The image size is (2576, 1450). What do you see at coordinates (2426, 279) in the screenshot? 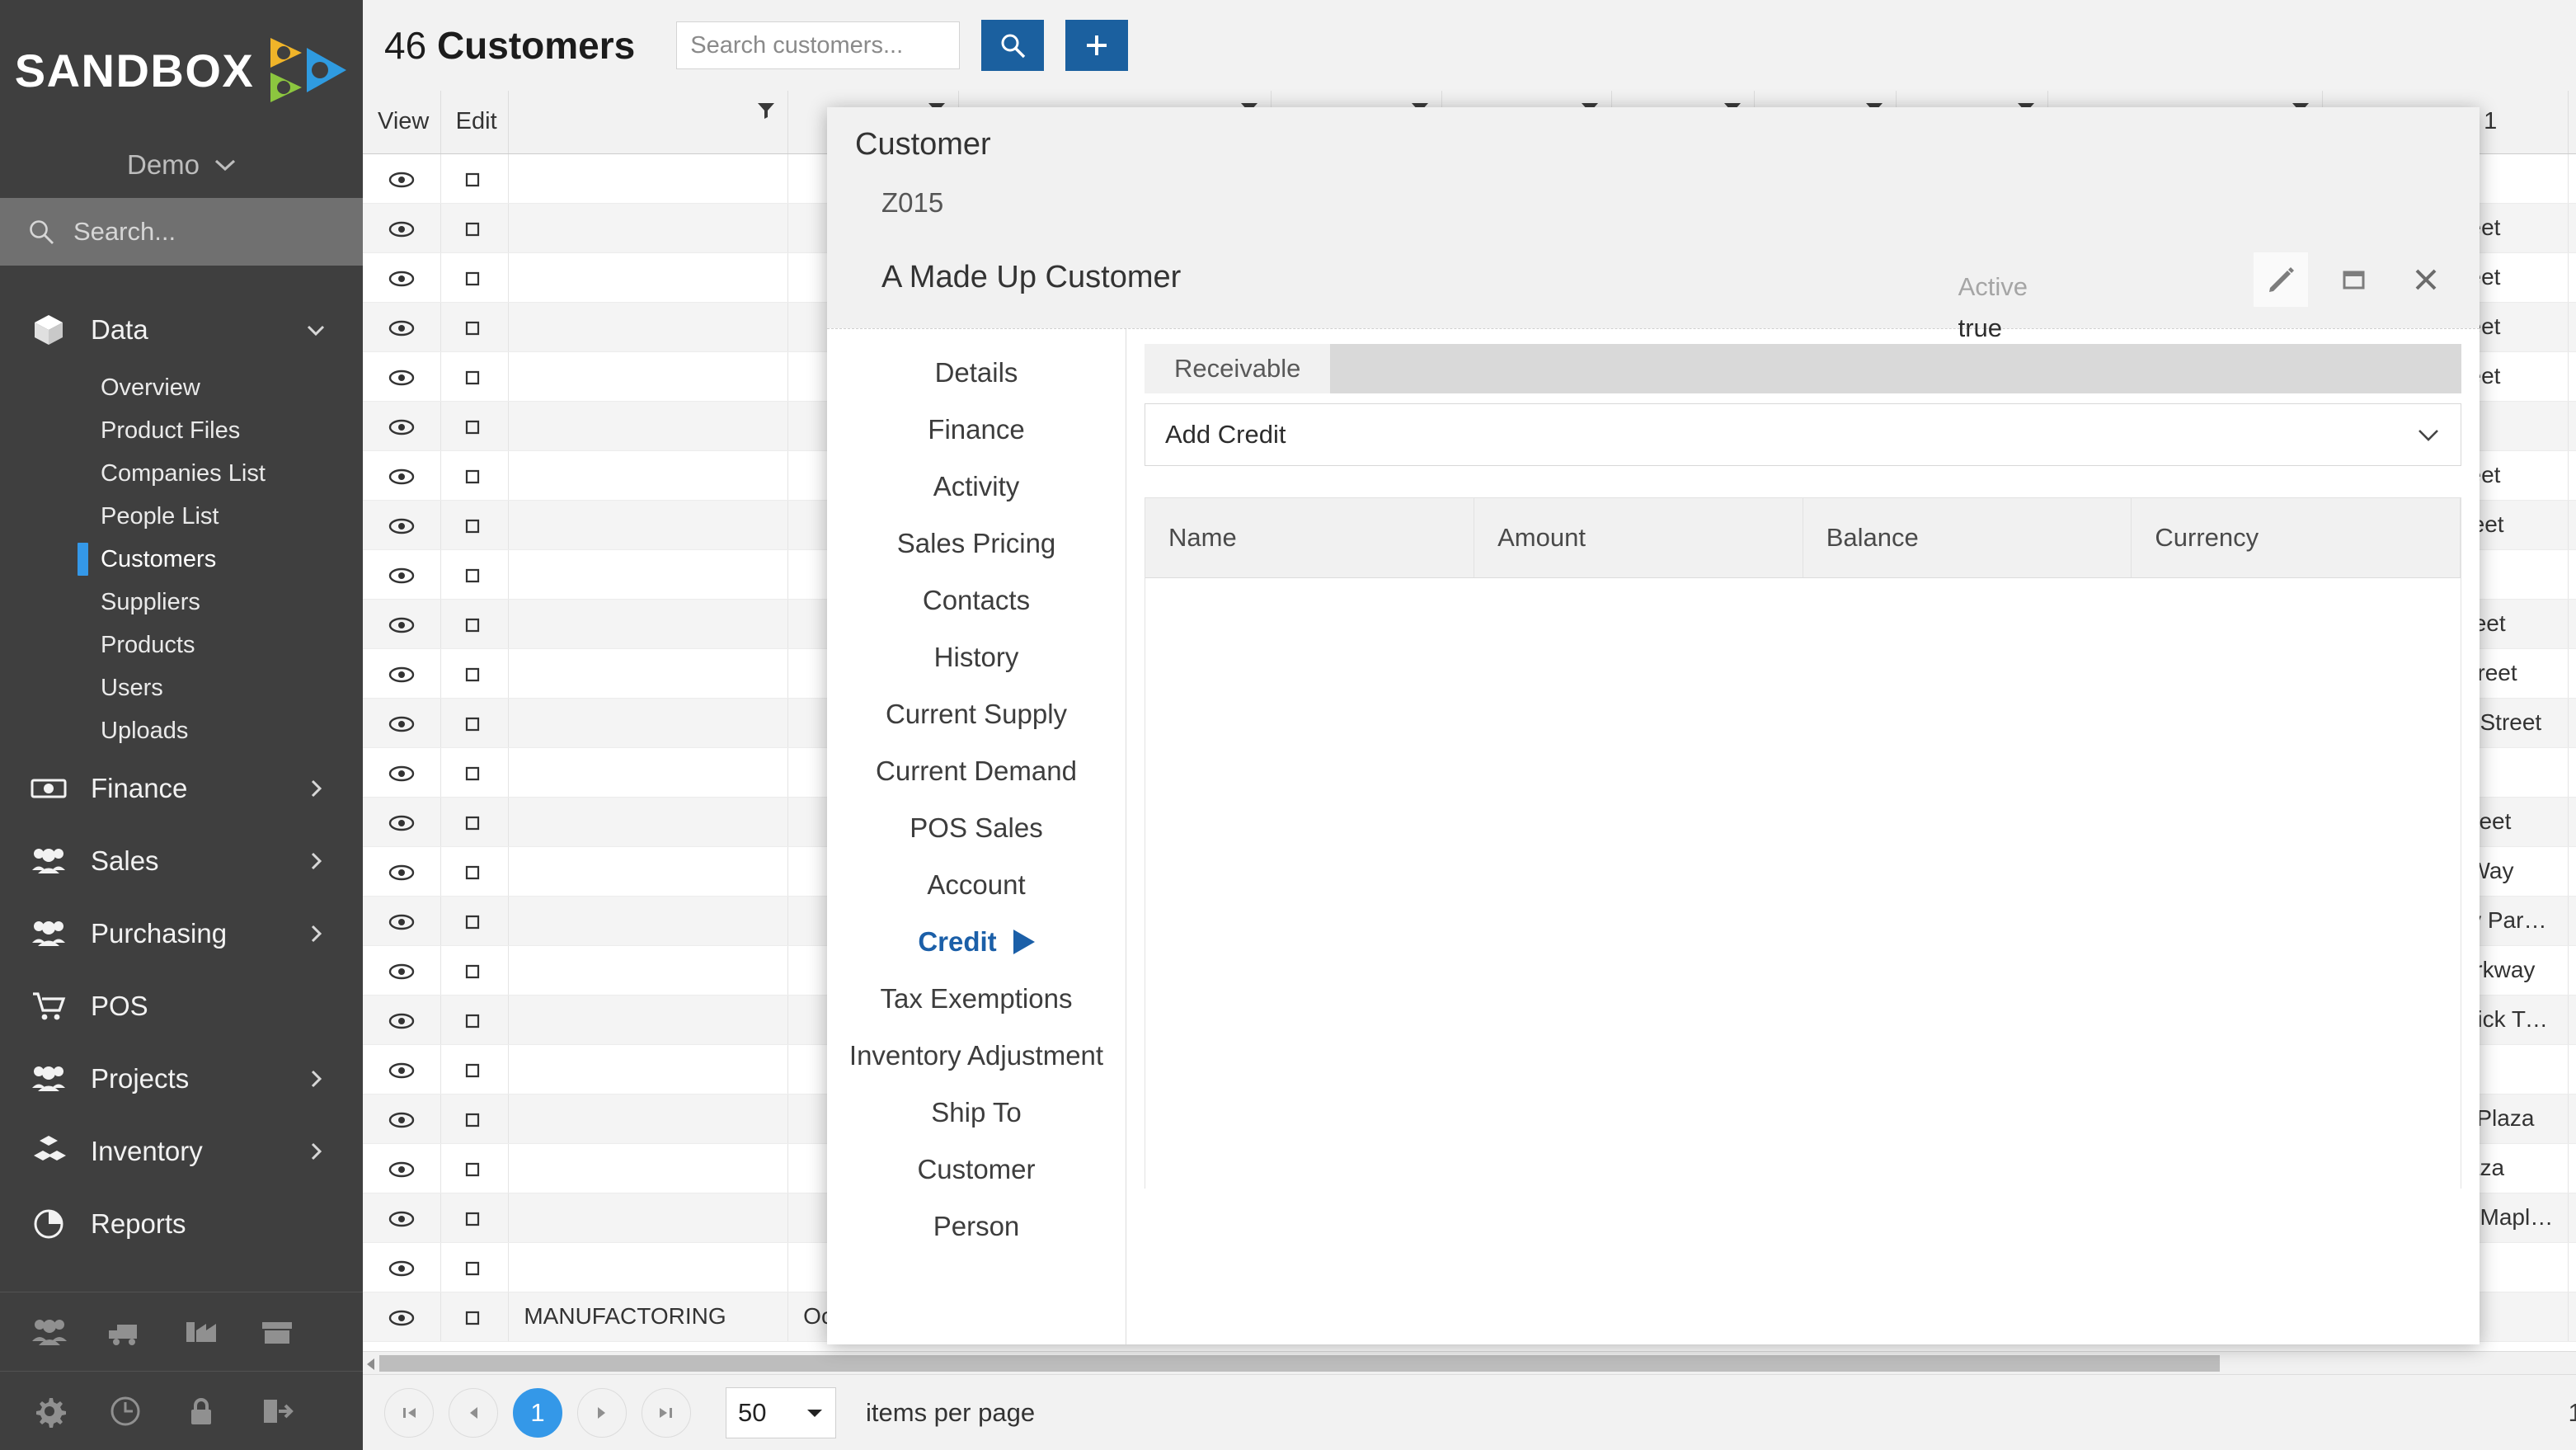
I see `close-button` at bounding box center [2426, 279].